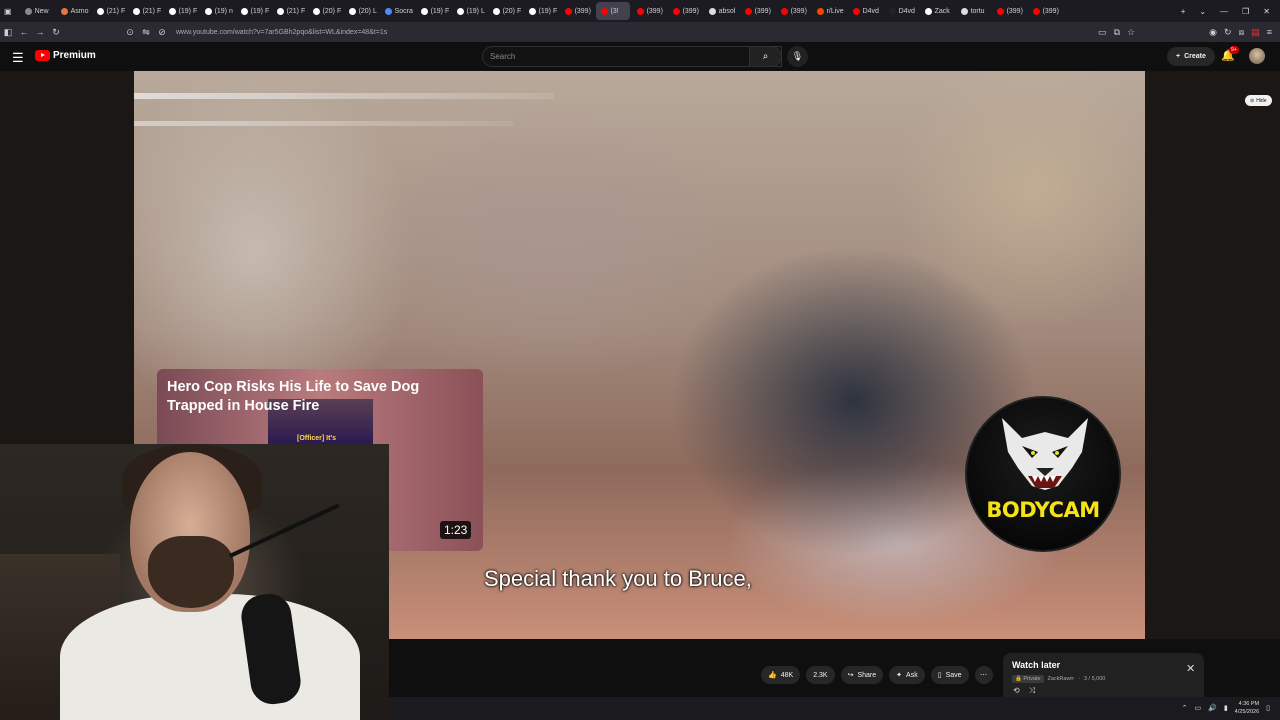  Describe the element at coordinates (130, 32) in the screenshot. I see `site-info-icon: ⊙` at that location.